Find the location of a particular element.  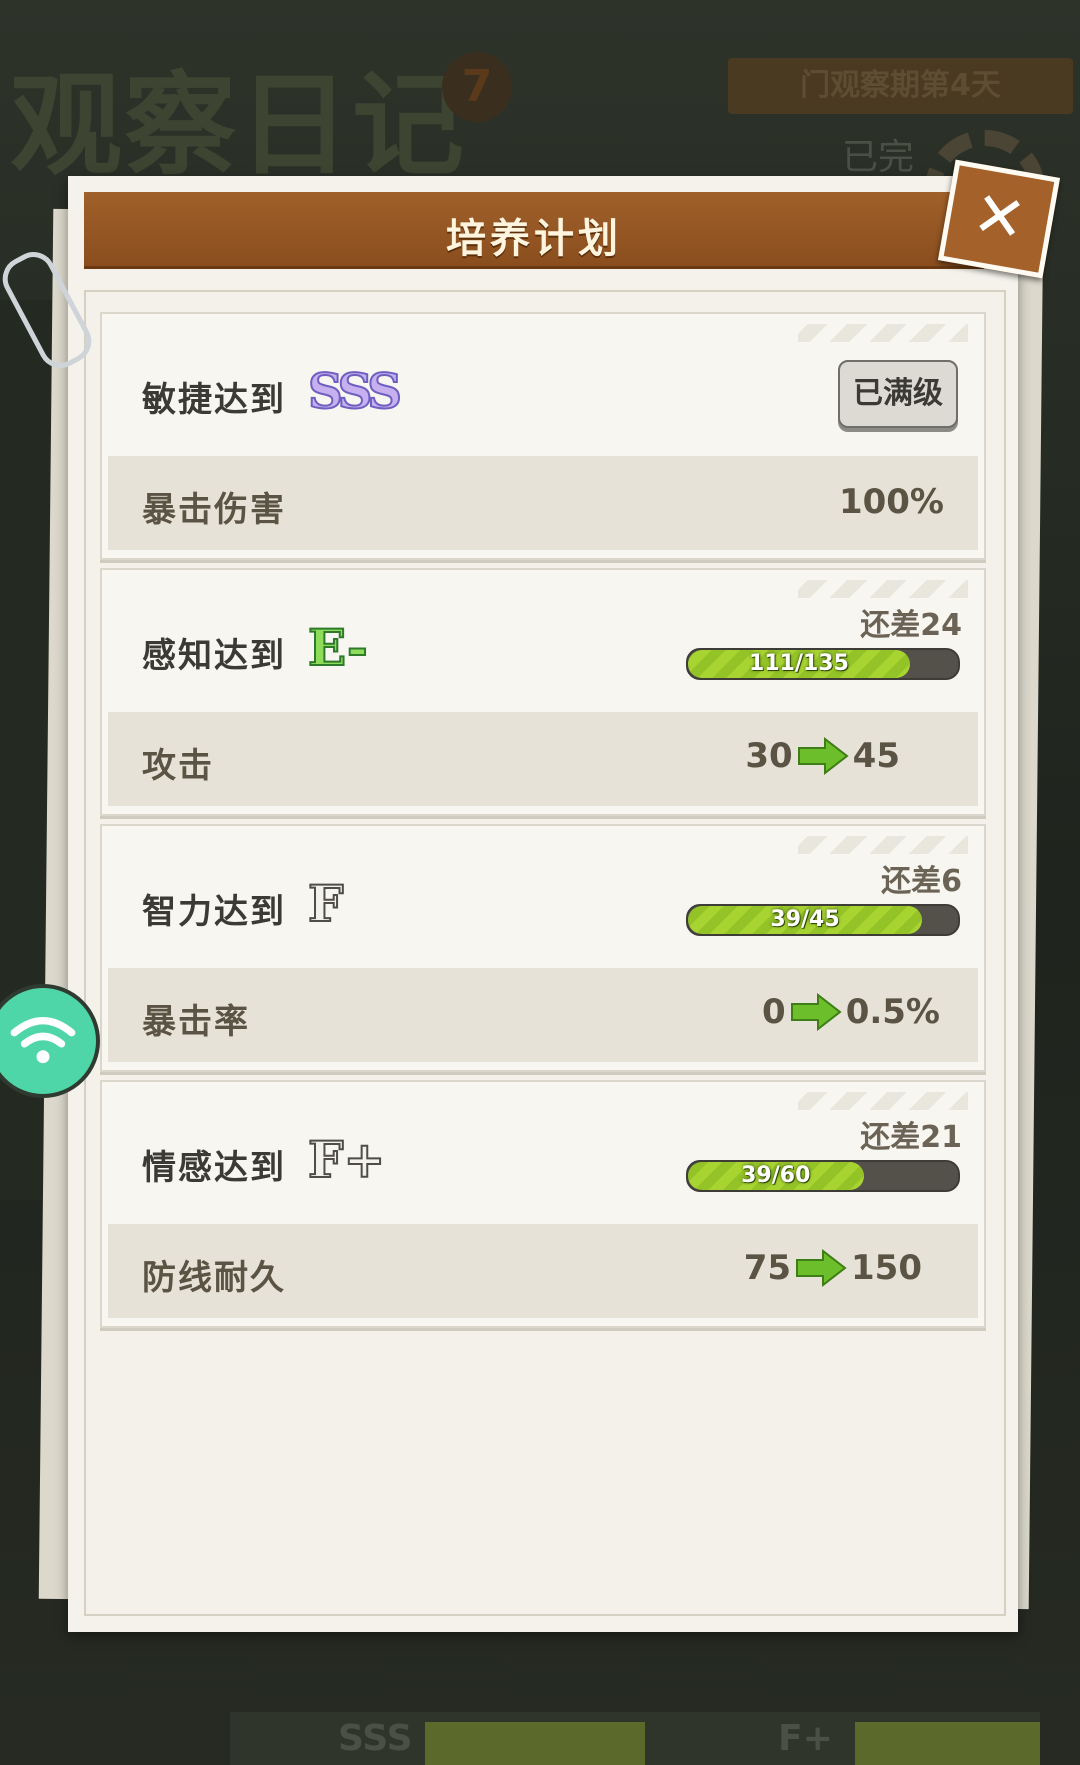

background-day-label: 门观察期第4天 is located at coordinates (900, 86).